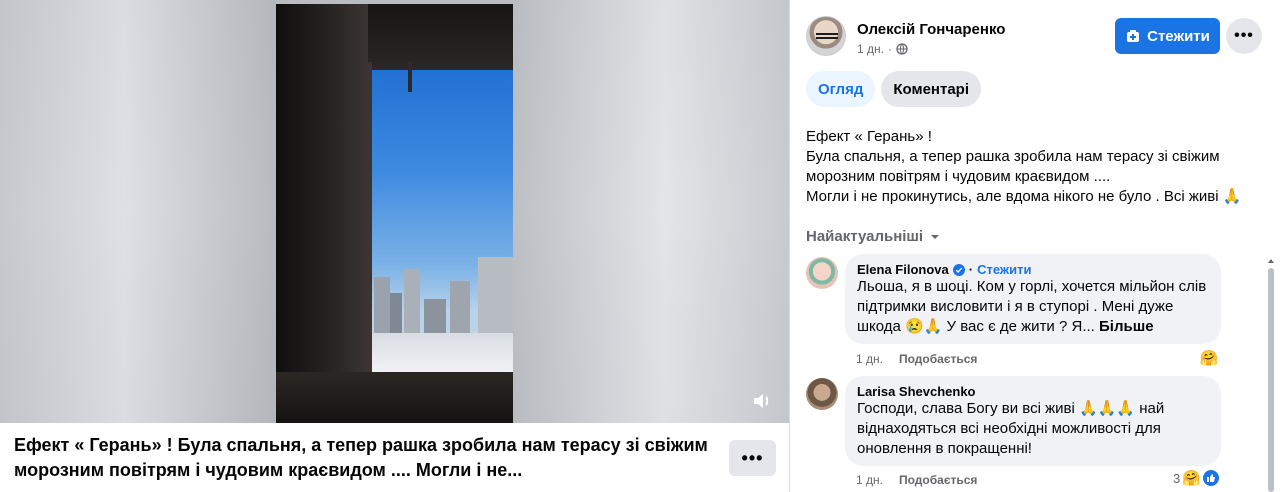  Describe the element at coordinates (931, 29) in the screenshot. I see `author-name: Олексій Гончаренко` at that location.